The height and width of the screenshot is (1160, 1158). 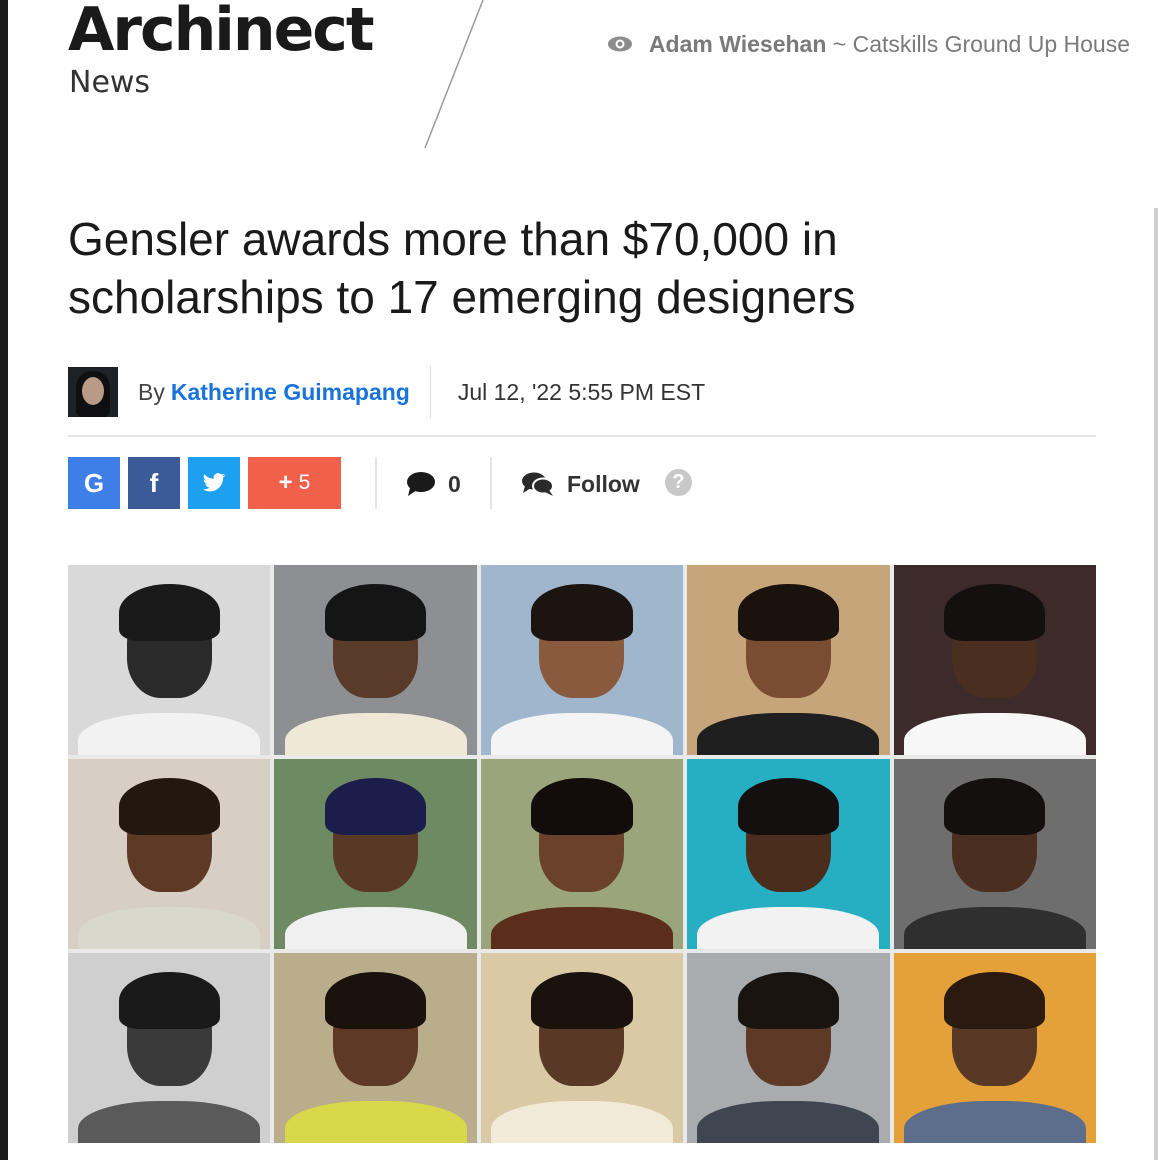 I want to click on section-label: News, so click(x=109, y=83).